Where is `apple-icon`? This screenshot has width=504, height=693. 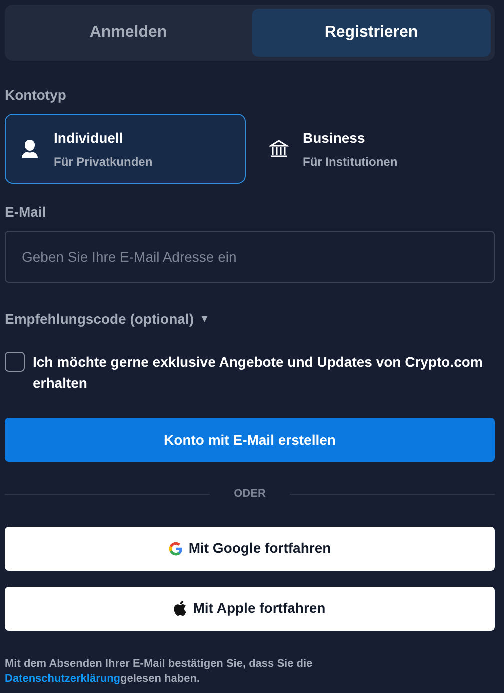
apple-icon is located at coordinates (181, 608).